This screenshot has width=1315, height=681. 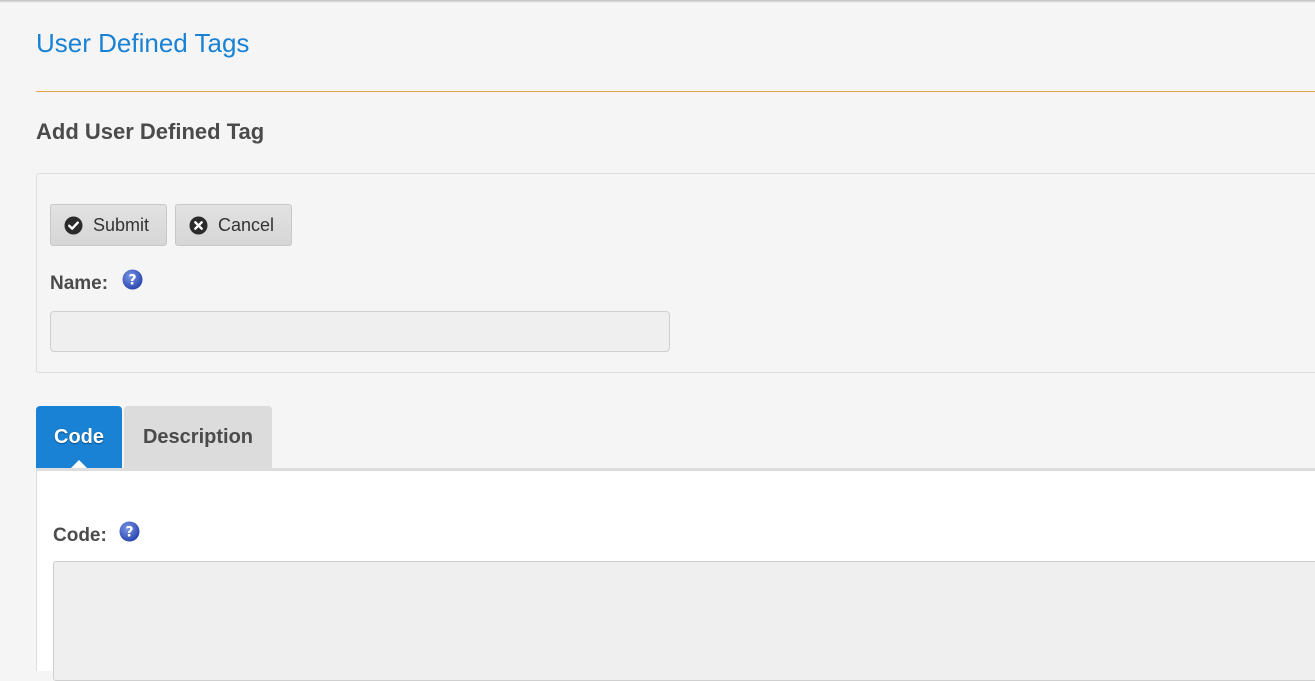 What do you see at coordinates (121, 224) in the screenshot?
I see `submit-label: Submit` at bounding box center [121, 224].